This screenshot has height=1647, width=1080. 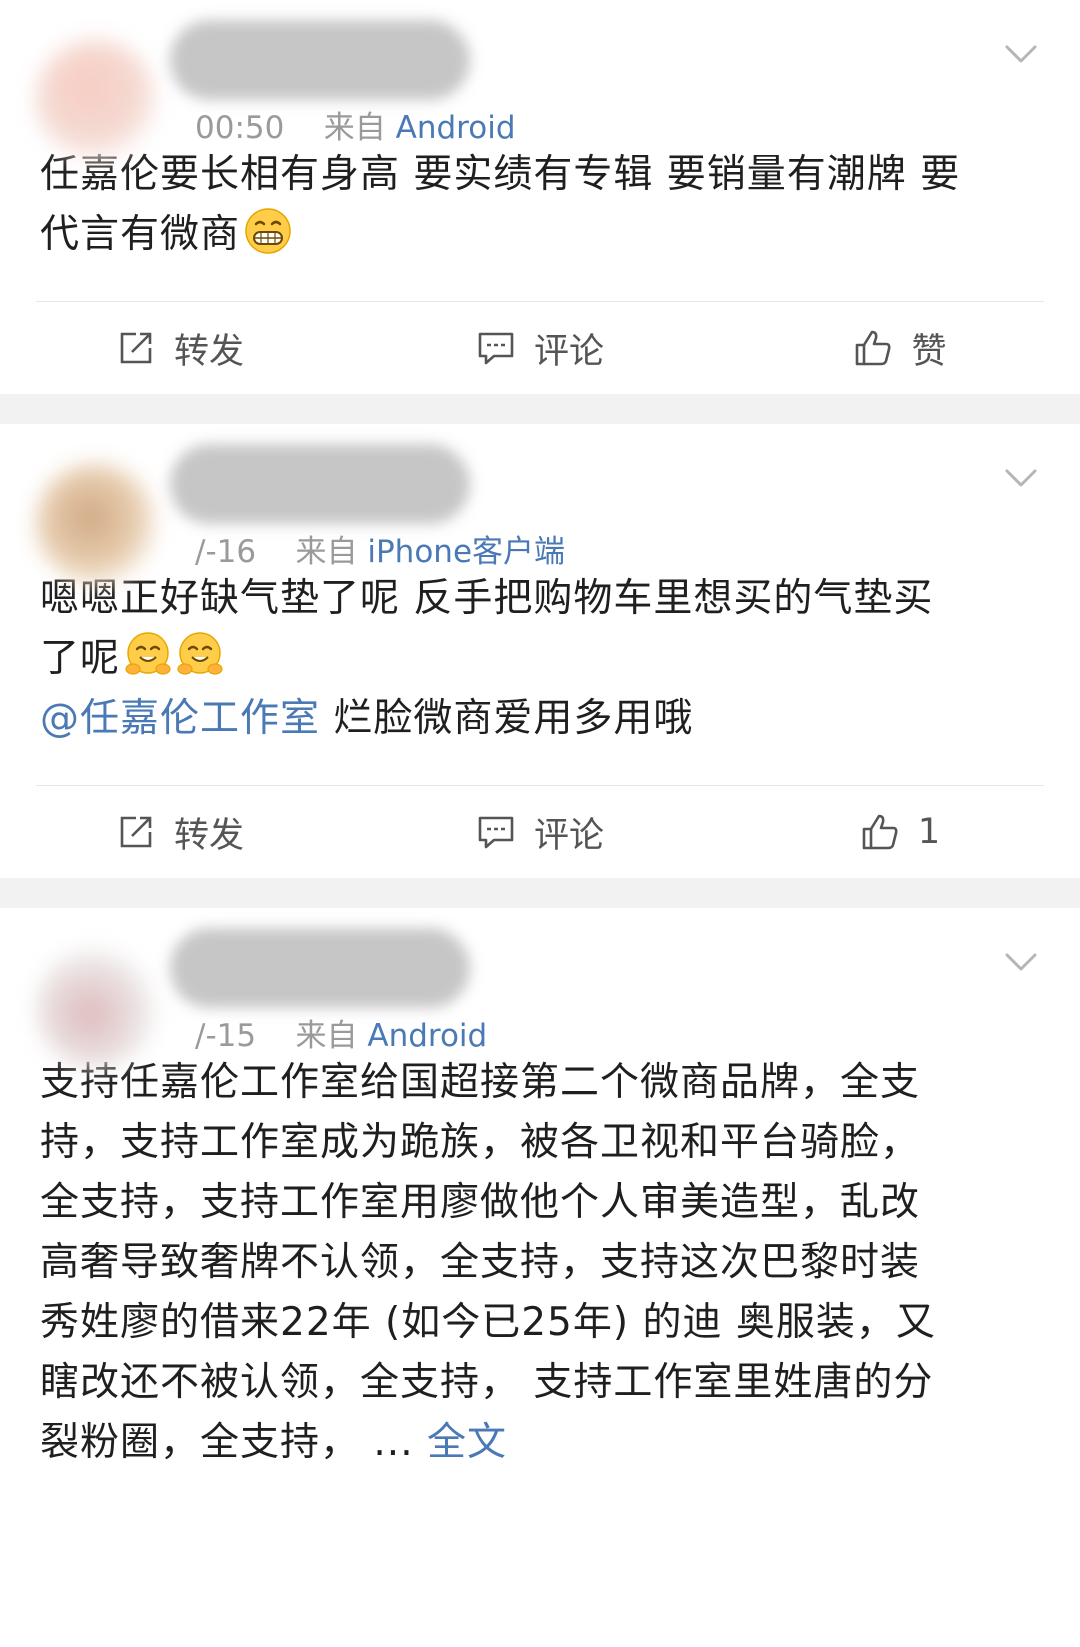 I want to click on post-body: 任嘉伦要长相有身高 要实绩有专辑 要销量有潮牌 要 代言有微商, so click(x=540, y=205).